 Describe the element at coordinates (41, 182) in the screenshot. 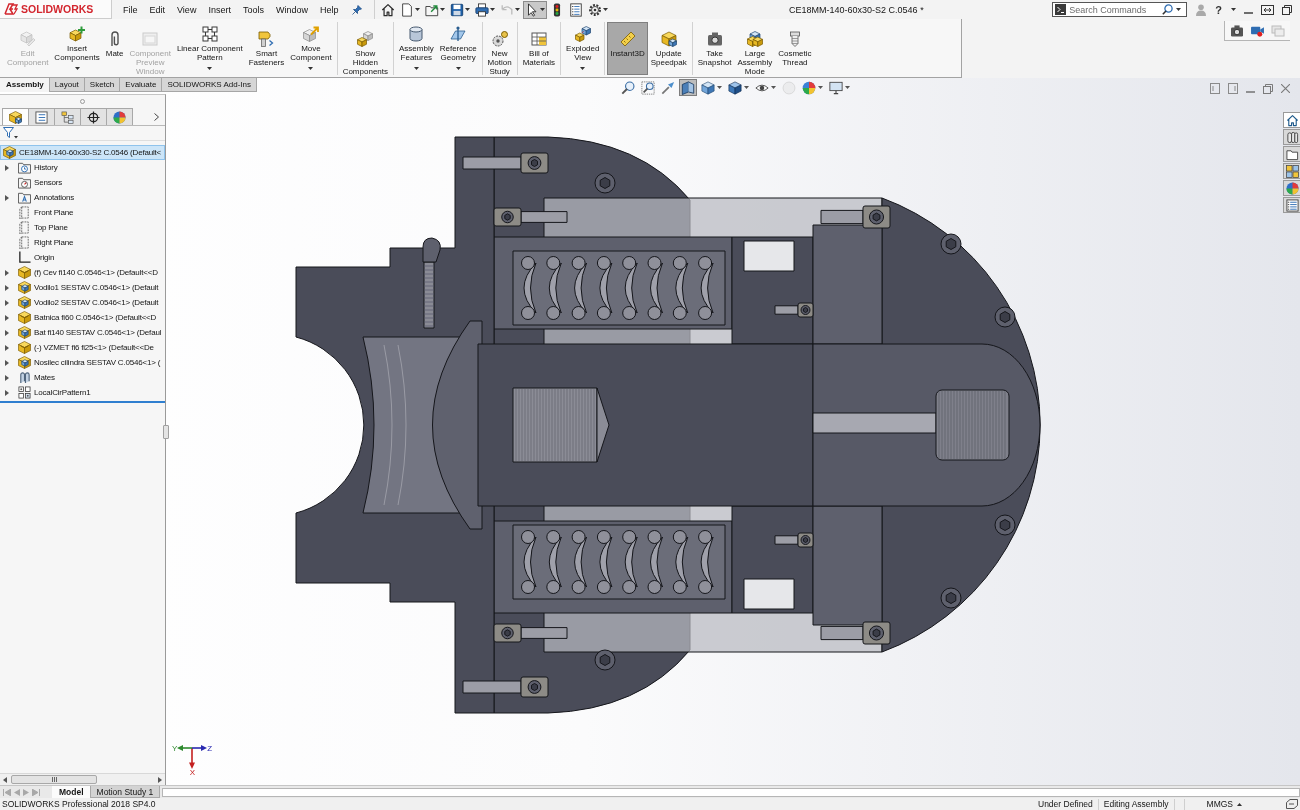

I see `tree-item: Sensors` at that location.